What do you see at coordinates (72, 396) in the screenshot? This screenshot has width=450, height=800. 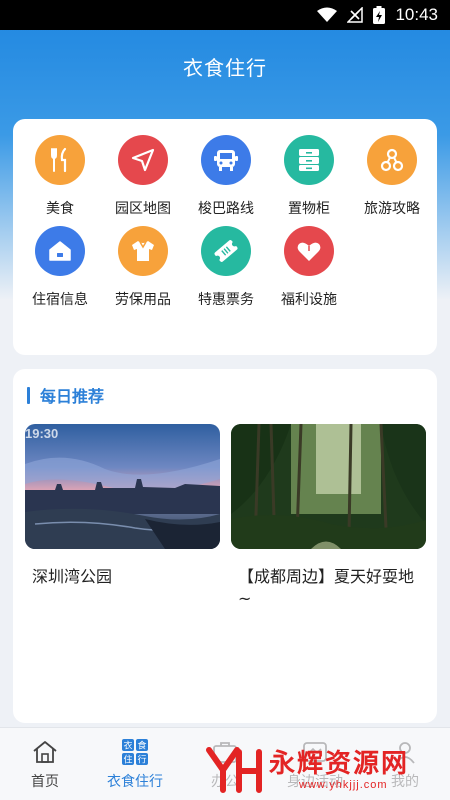 I see `section-title: 每日推荐` at bounding box center [72, 396].